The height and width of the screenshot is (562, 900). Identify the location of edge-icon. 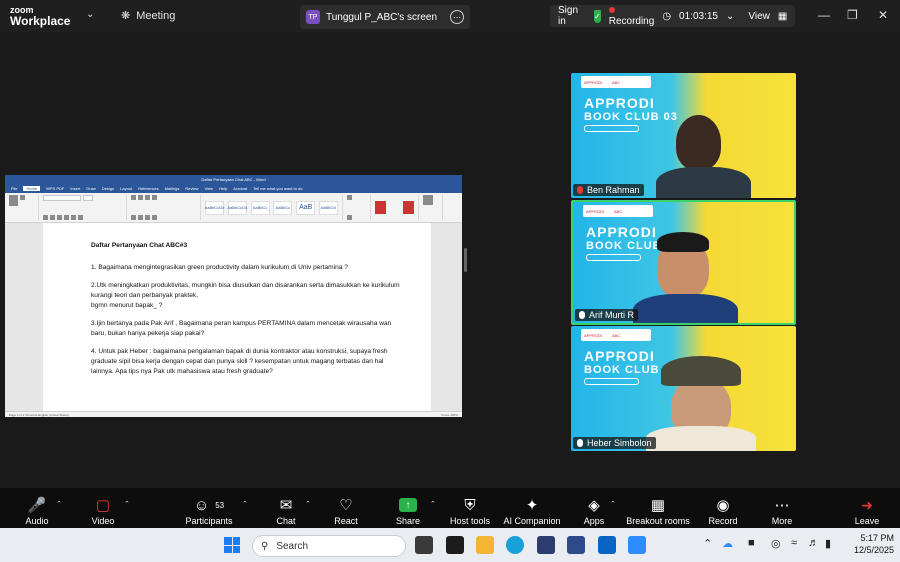
(515, 545).